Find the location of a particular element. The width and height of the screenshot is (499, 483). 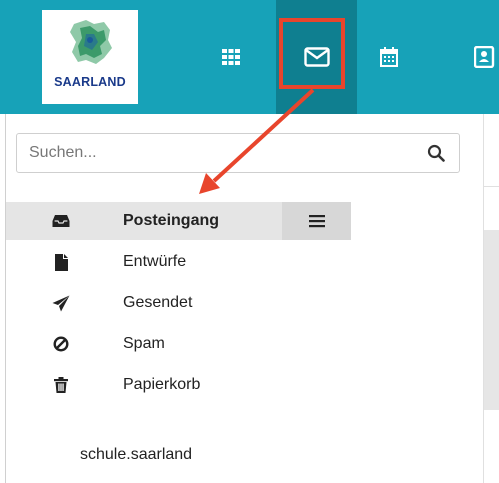

folder-item-inbox: Posteingang is located at coordinates (178, 221).